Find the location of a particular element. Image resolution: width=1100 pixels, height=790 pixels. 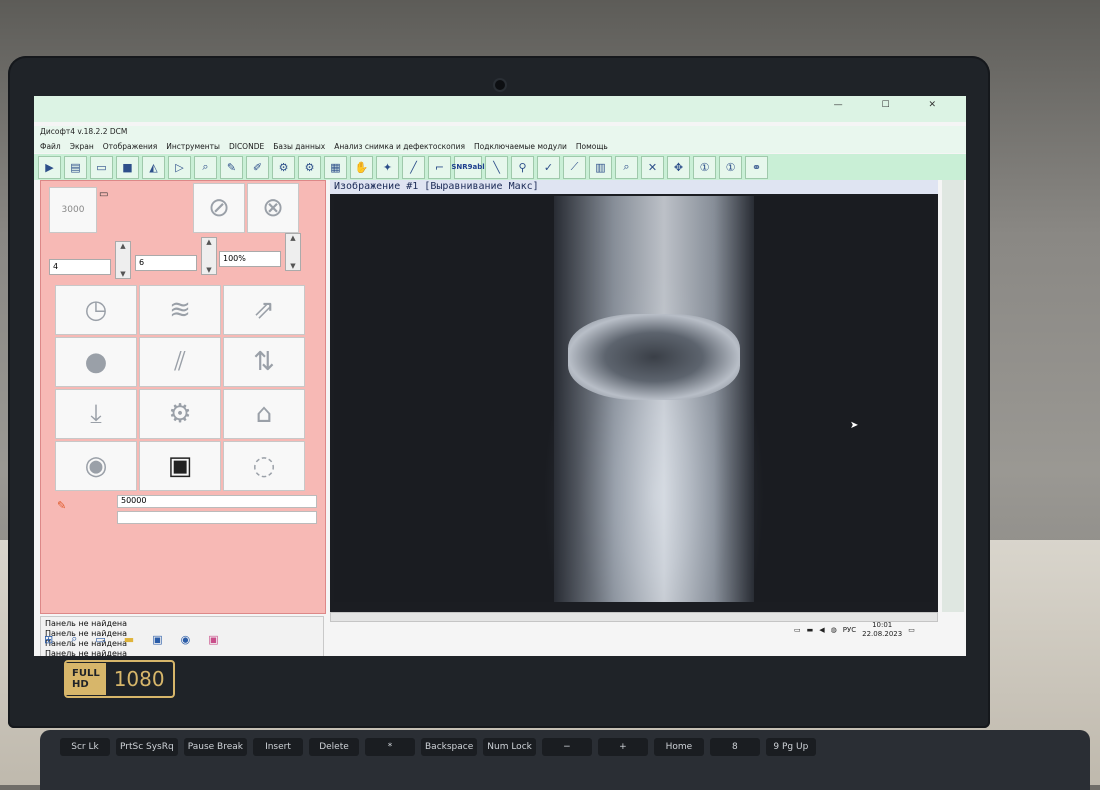

open-folder-icon: ▭ is located at coordinates (101, 167).